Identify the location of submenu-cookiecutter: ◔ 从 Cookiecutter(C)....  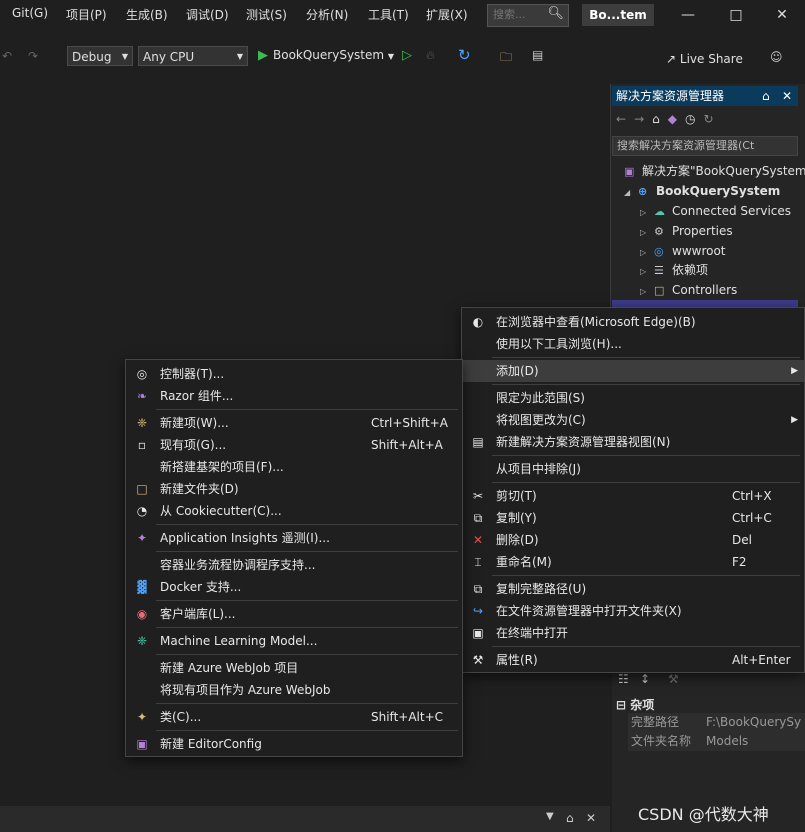
(294, 511).